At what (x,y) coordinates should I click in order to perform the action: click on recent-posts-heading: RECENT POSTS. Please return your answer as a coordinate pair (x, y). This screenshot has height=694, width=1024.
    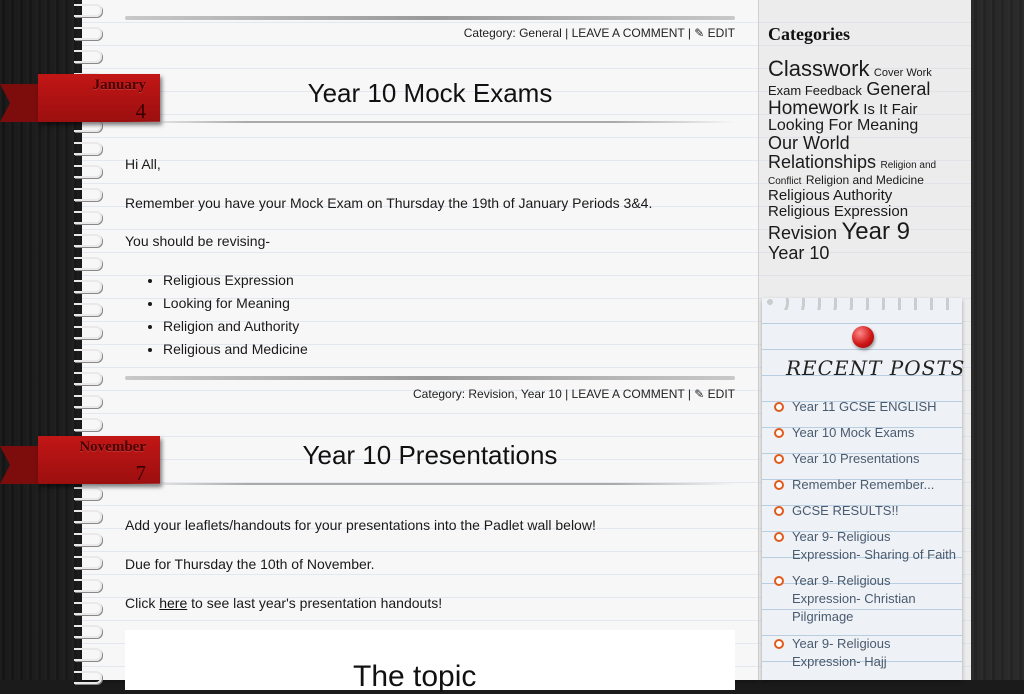
    Looking at the image, I should click on (876, 368).